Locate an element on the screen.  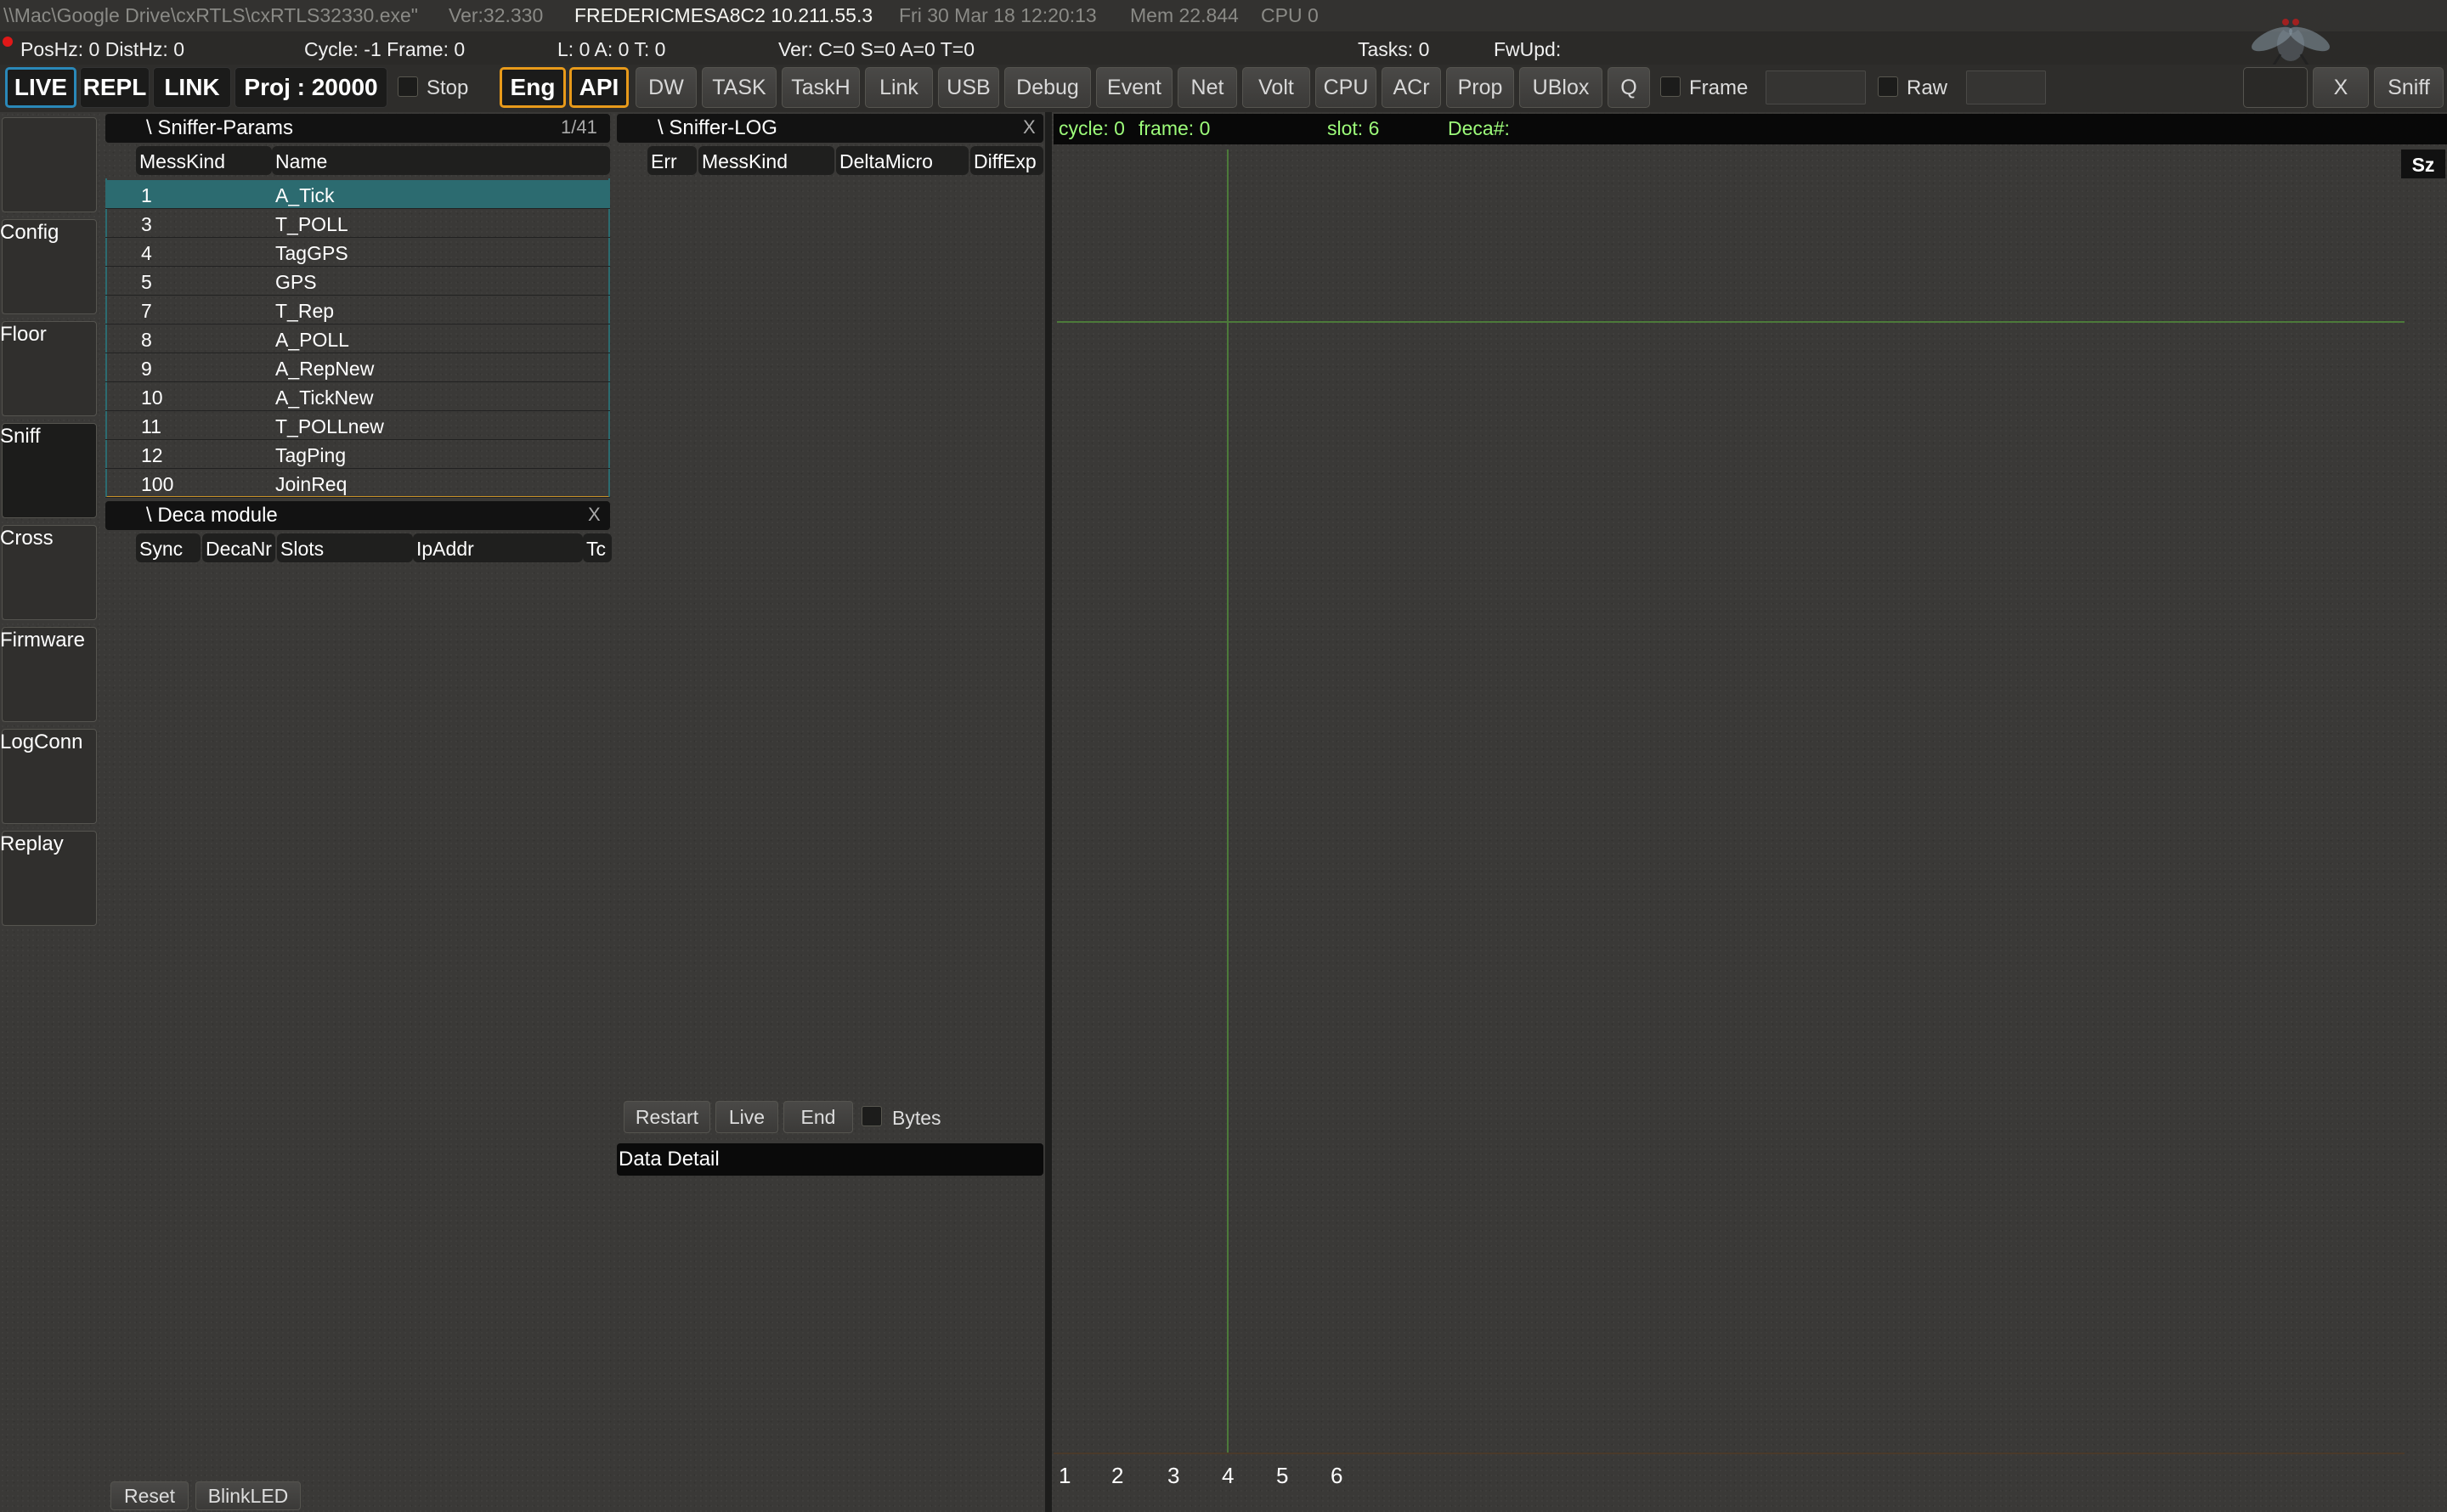
frame-input is located at coordinates (1816, 87).